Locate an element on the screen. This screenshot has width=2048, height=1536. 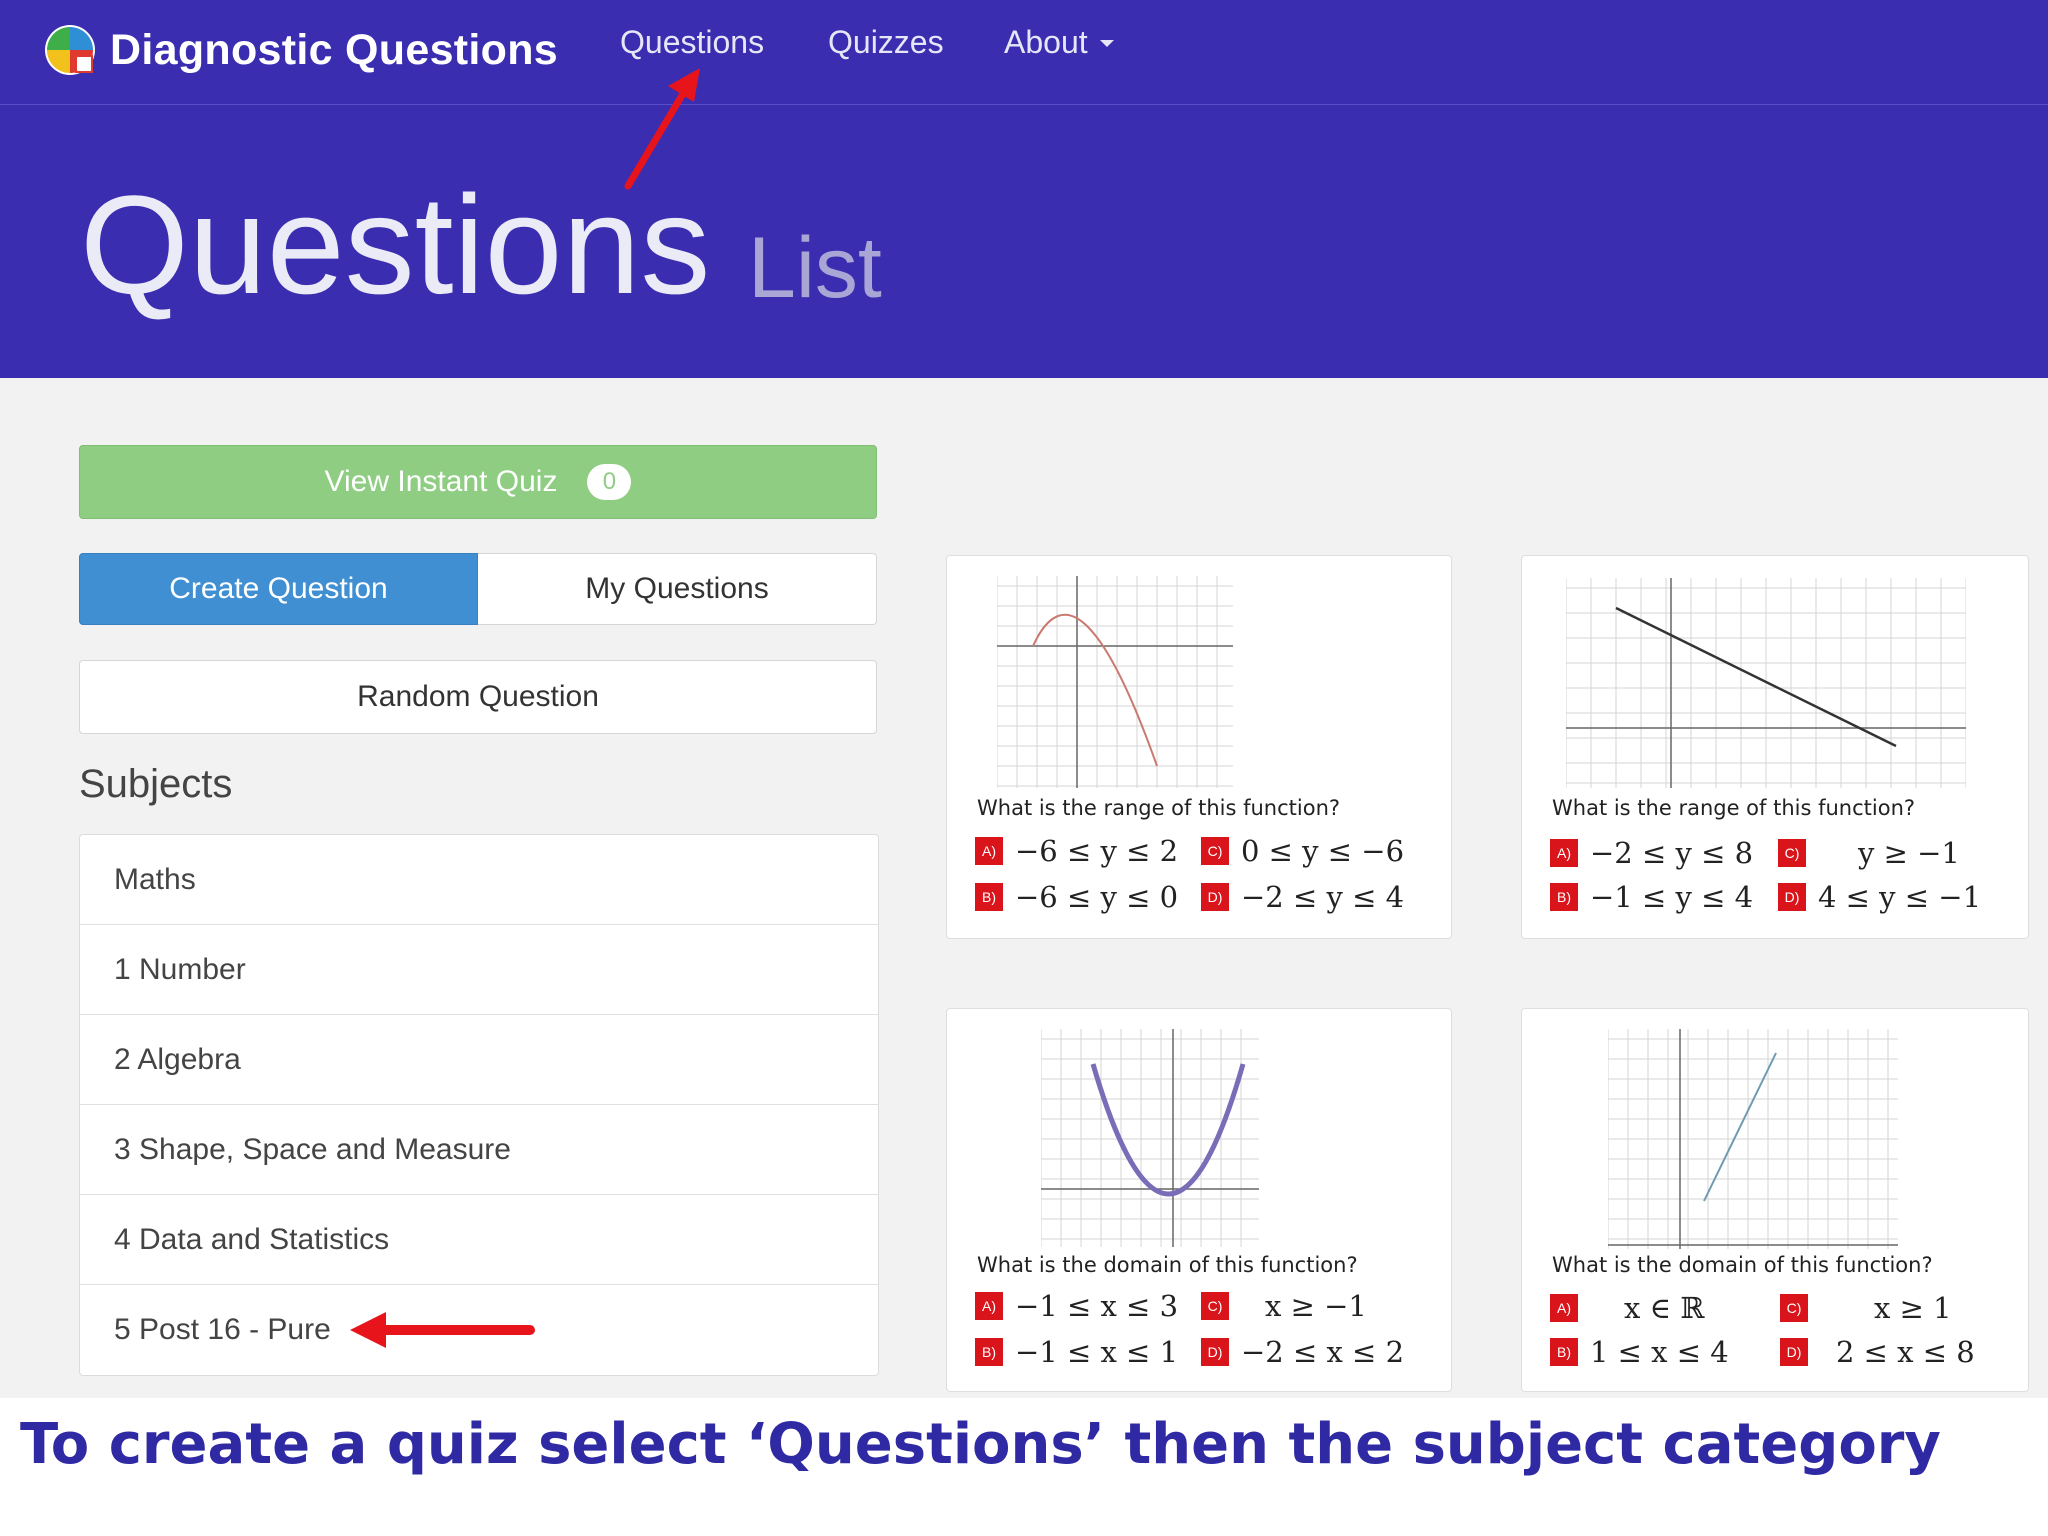
option-a: A) −6 ≤ y ≤ 2 is located at coordinates (1076, 851).